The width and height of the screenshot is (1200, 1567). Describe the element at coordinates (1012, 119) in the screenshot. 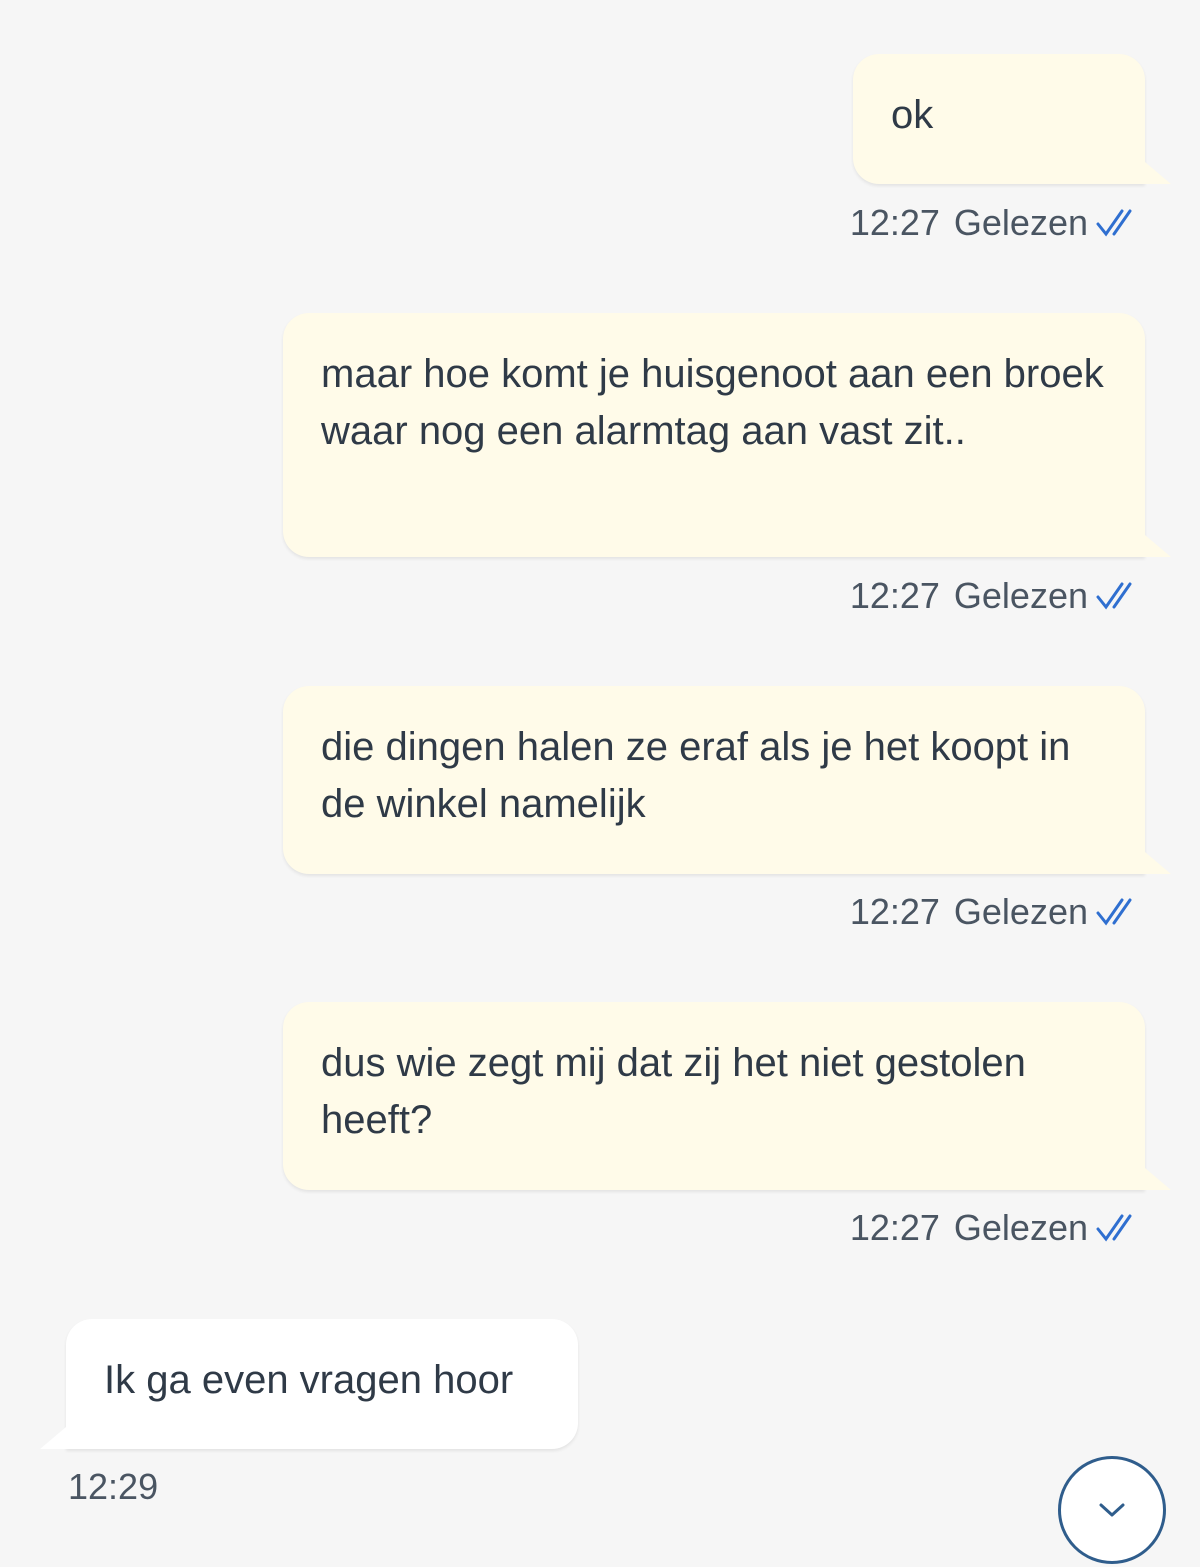

I see `message-bubble-outgoing: ok` at that location.